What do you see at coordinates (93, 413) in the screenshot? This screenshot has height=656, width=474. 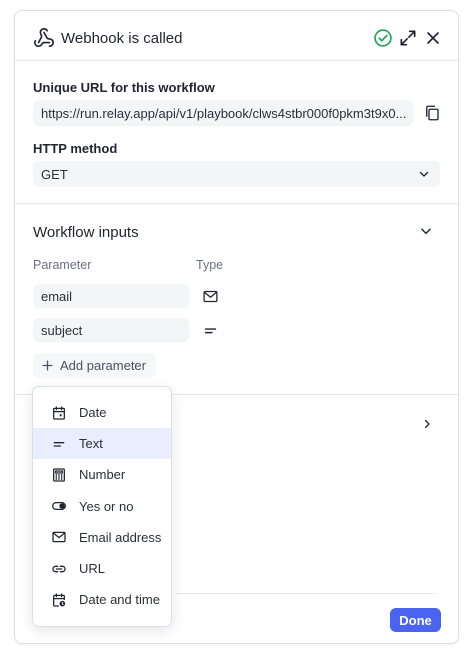 I see `menu-item-label: Date` at bounding box center [93, 413].